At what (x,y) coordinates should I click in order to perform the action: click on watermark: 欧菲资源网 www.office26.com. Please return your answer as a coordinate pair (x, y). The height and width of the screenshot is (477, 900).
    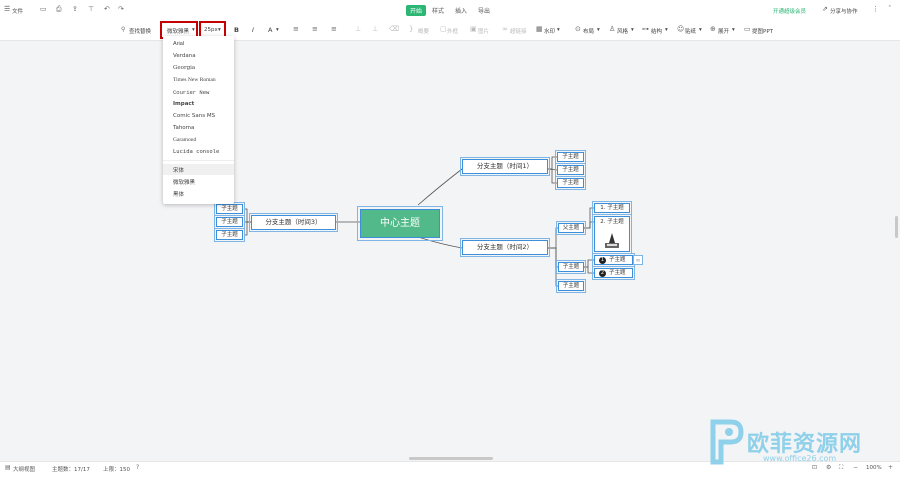
    Looking at the image, I should click on (800, 445).